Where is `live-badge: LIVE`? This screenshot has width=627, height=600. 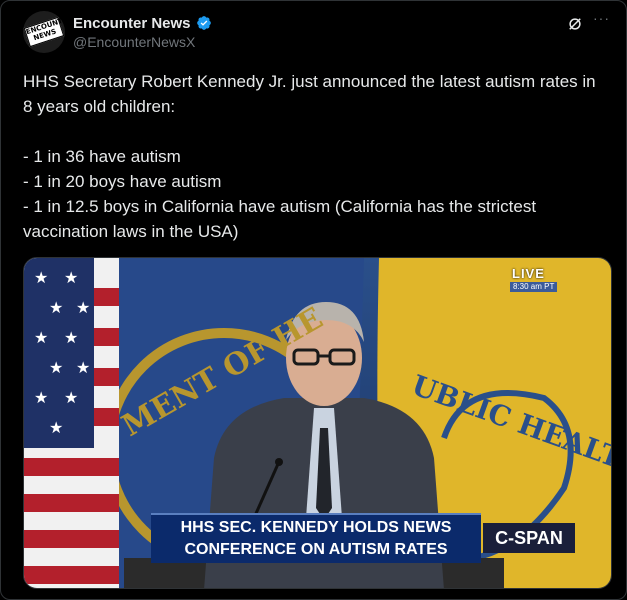
live-badge: LIVE is located at coordinates (528, 273).